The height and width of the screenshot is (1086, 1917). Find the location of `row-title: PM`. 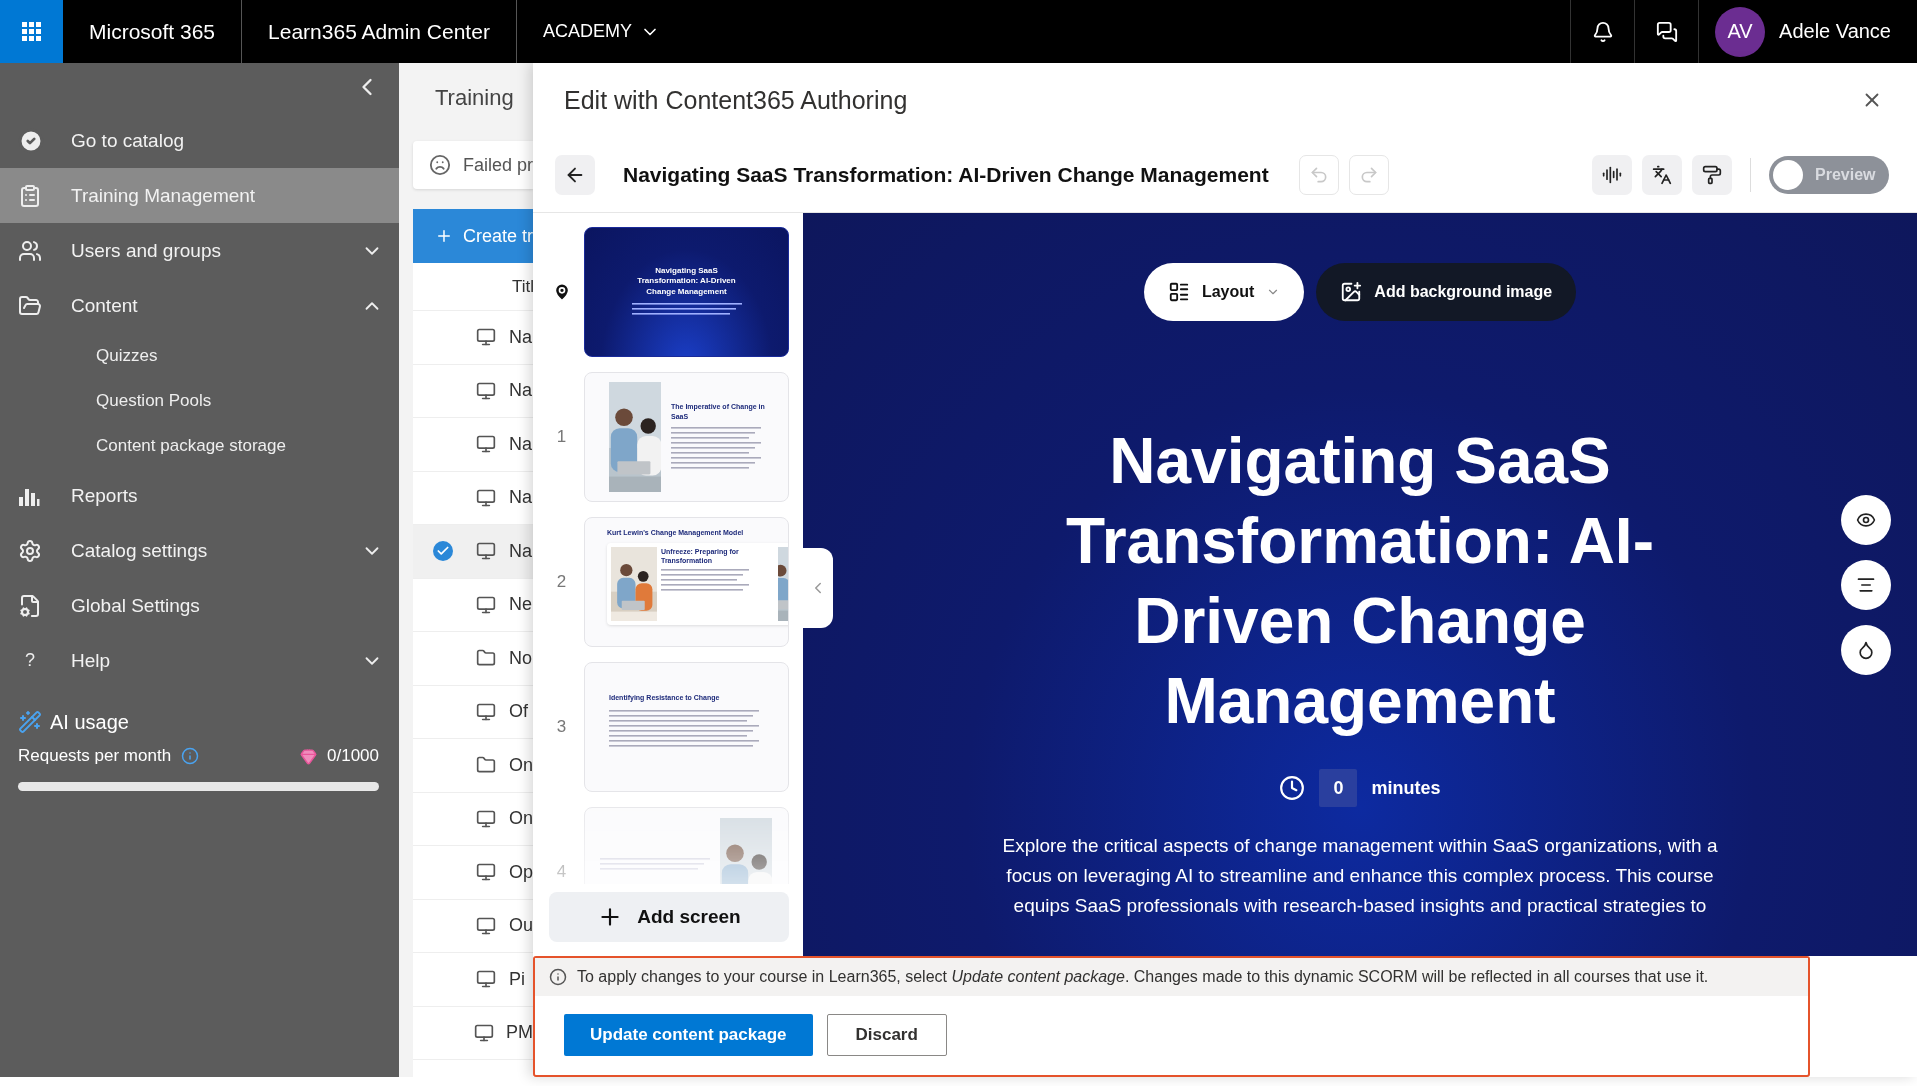

row-title: PM is located at coordinates (519, 1033).